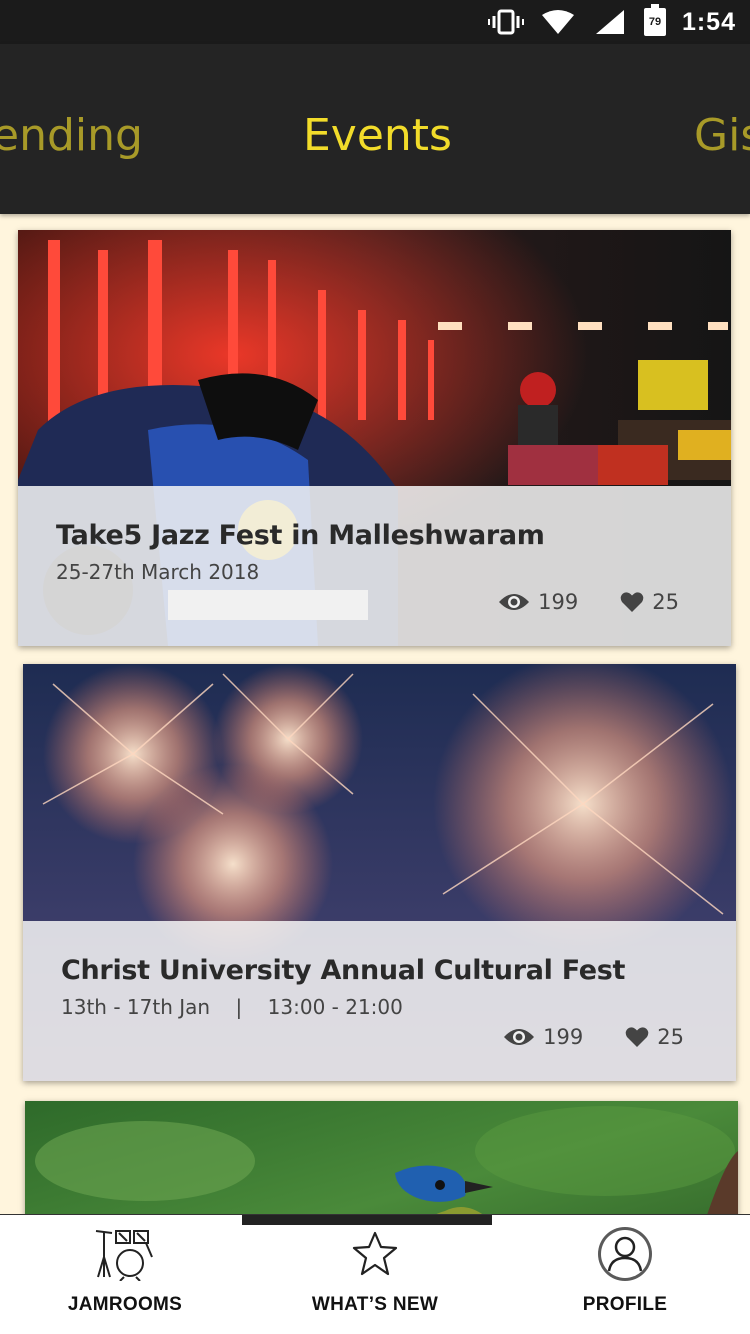  Describe the element at coordinates (625, 1254) in the screenshot. I see `profile-icon` at that location.